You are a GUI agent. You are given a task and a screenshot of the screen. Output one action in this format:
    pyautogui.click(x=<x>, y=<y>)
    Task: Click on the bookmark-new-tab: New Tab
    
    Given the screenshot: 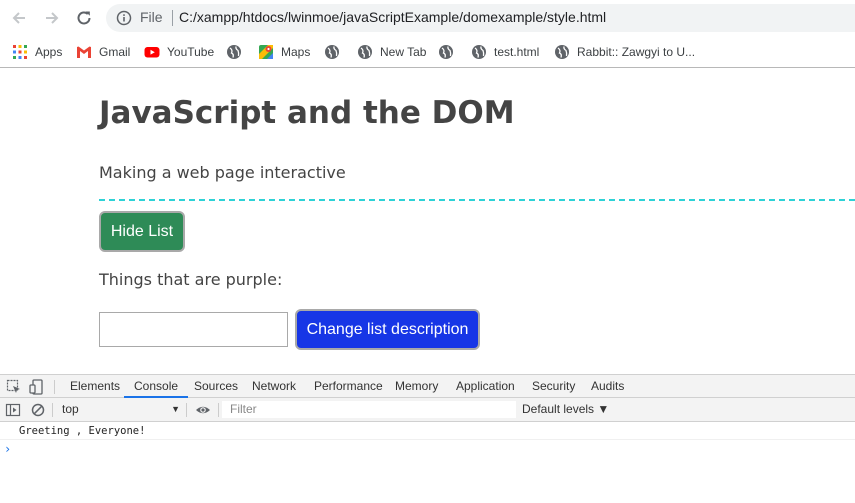 What is the action you would take?
    pyautogui.click(x=391, y=52)
    